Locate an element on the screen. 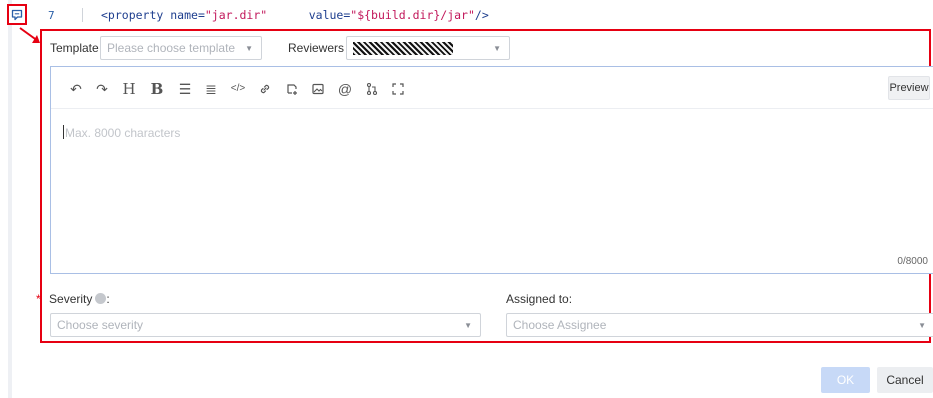 The image size is (933, 398). image-icon is located at coordinates (318, 89).